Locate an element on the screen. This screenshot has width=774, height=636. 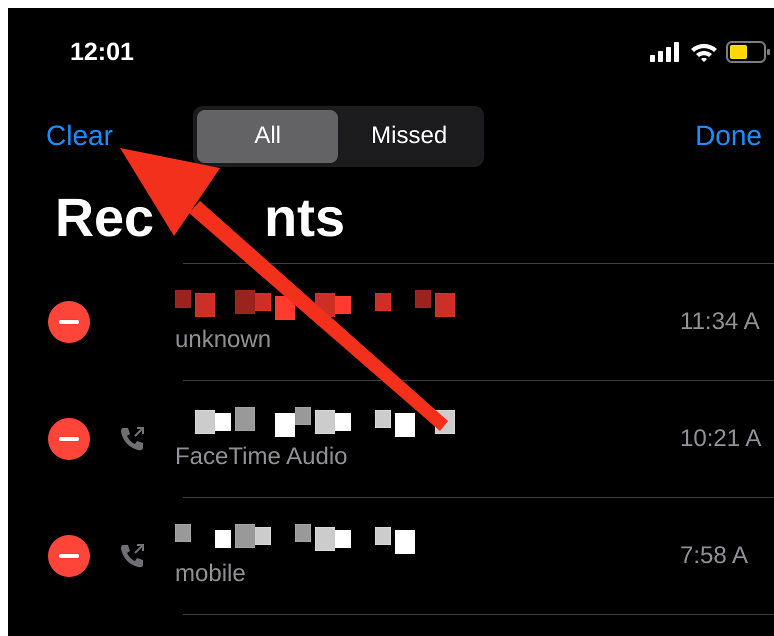
filter-tab: Missed is located at coordinates (409, 136).